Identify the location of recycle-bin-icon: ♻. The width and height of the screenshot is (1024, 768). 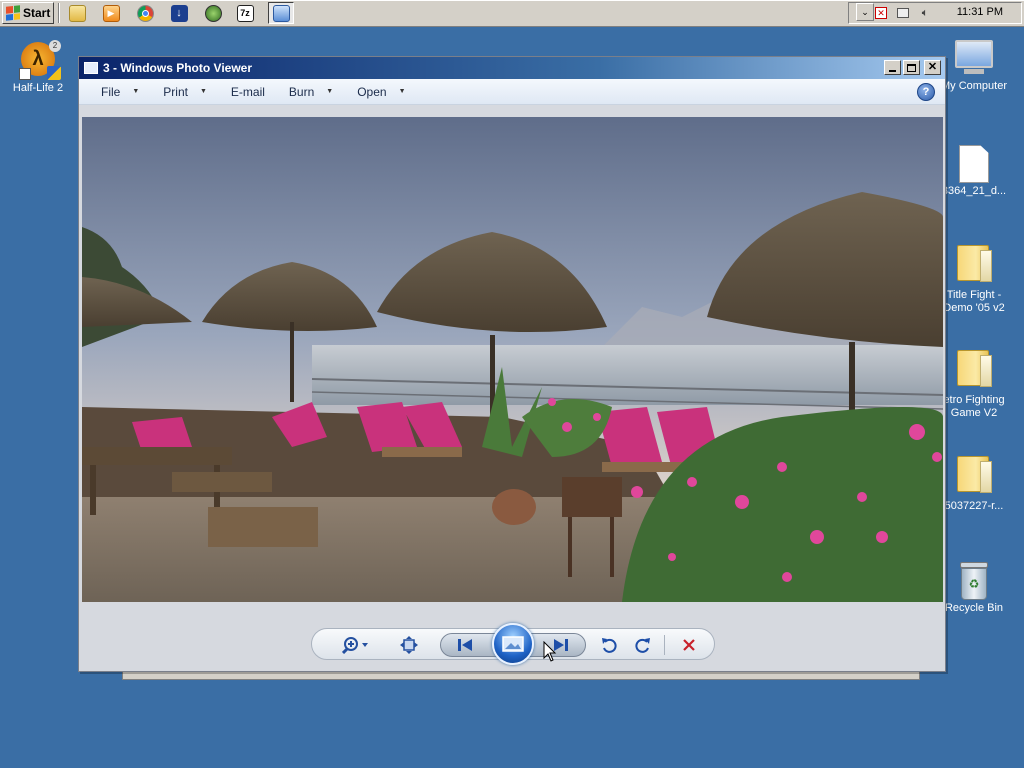
(974, 581).